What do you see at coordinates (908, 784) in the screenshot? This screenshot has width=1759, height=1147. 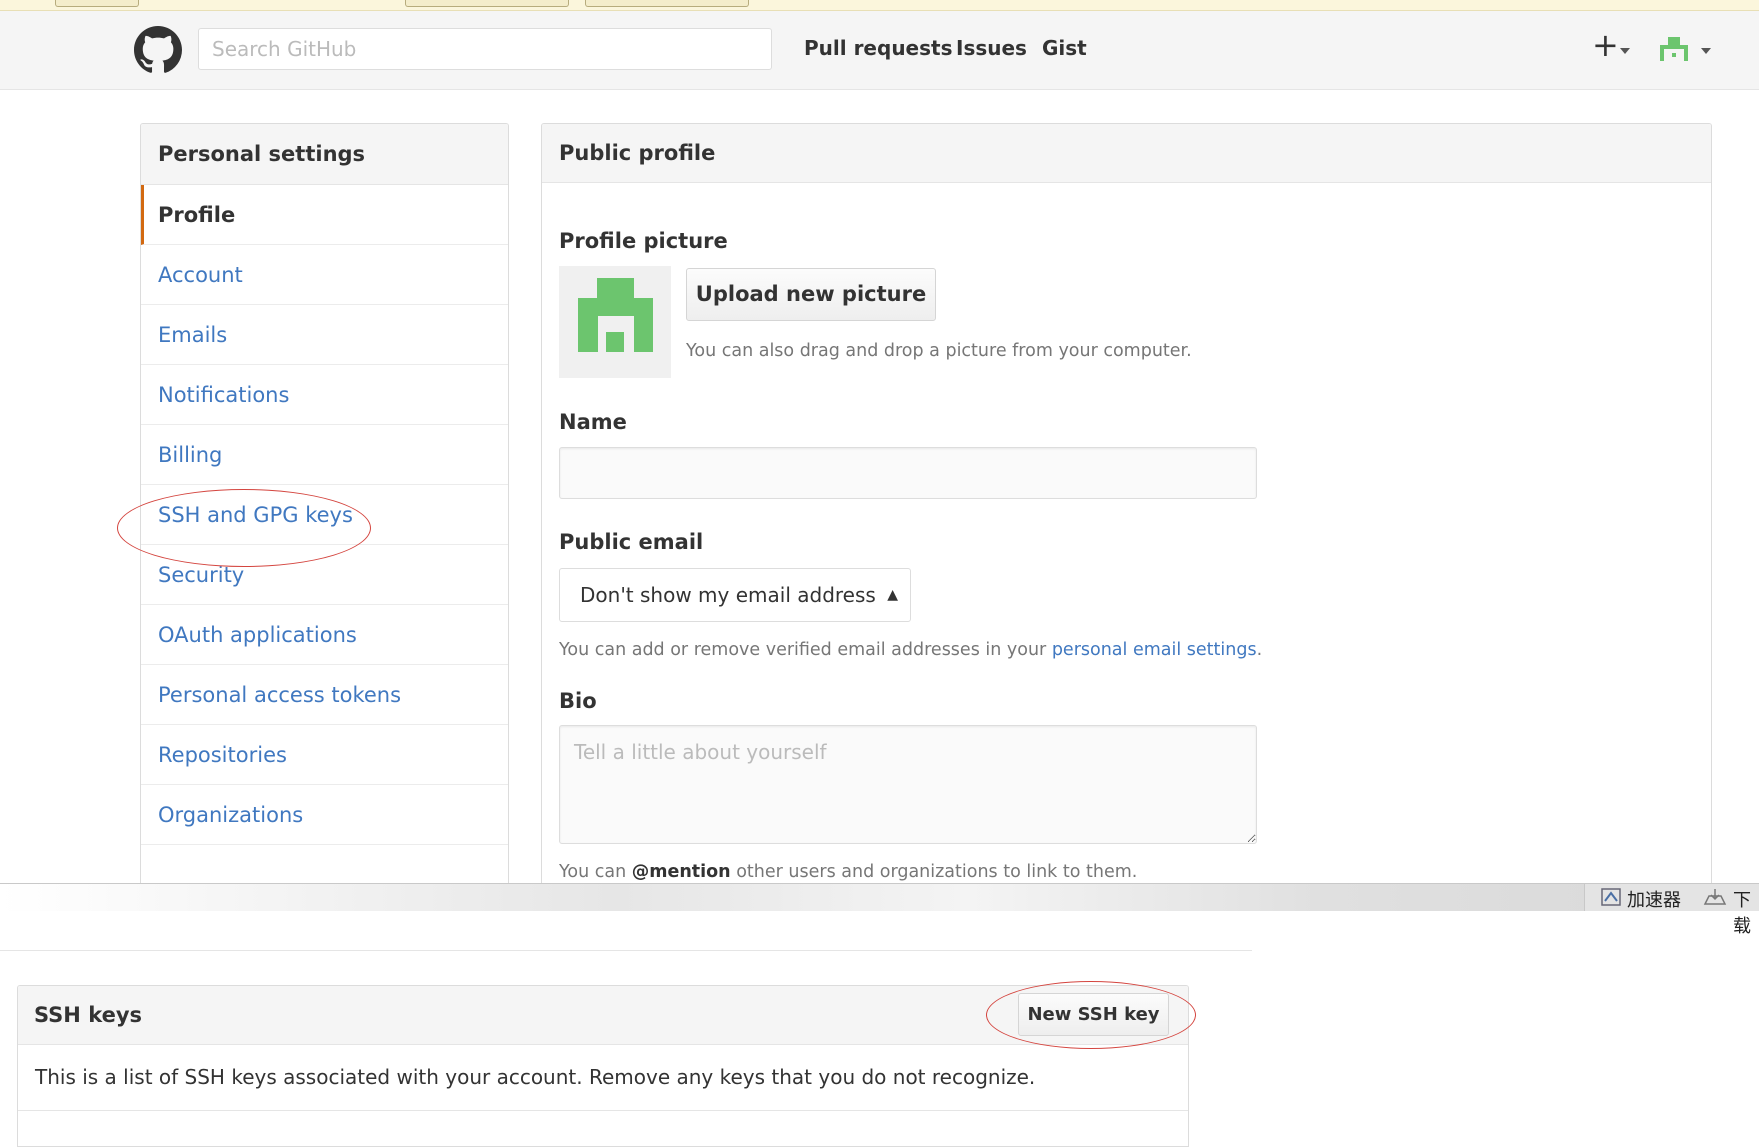 I see `bio-textarea` at bounding box center [908, 784].